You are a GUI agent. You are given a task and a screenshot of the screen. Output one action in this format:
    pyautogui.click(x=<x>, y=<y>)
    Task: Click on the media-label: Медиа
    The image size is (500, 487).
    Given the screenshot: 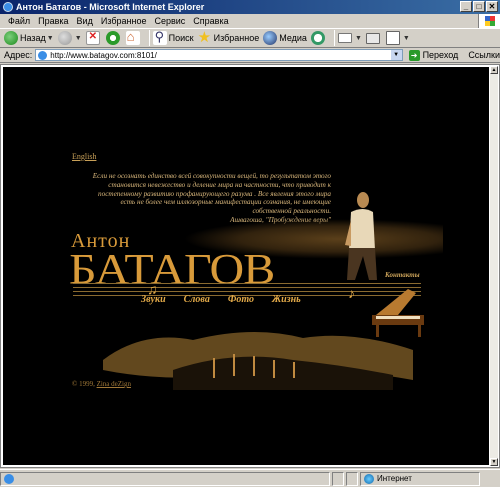 What is the action you would take?
    pyautogui.click(x=293, y=38)
    